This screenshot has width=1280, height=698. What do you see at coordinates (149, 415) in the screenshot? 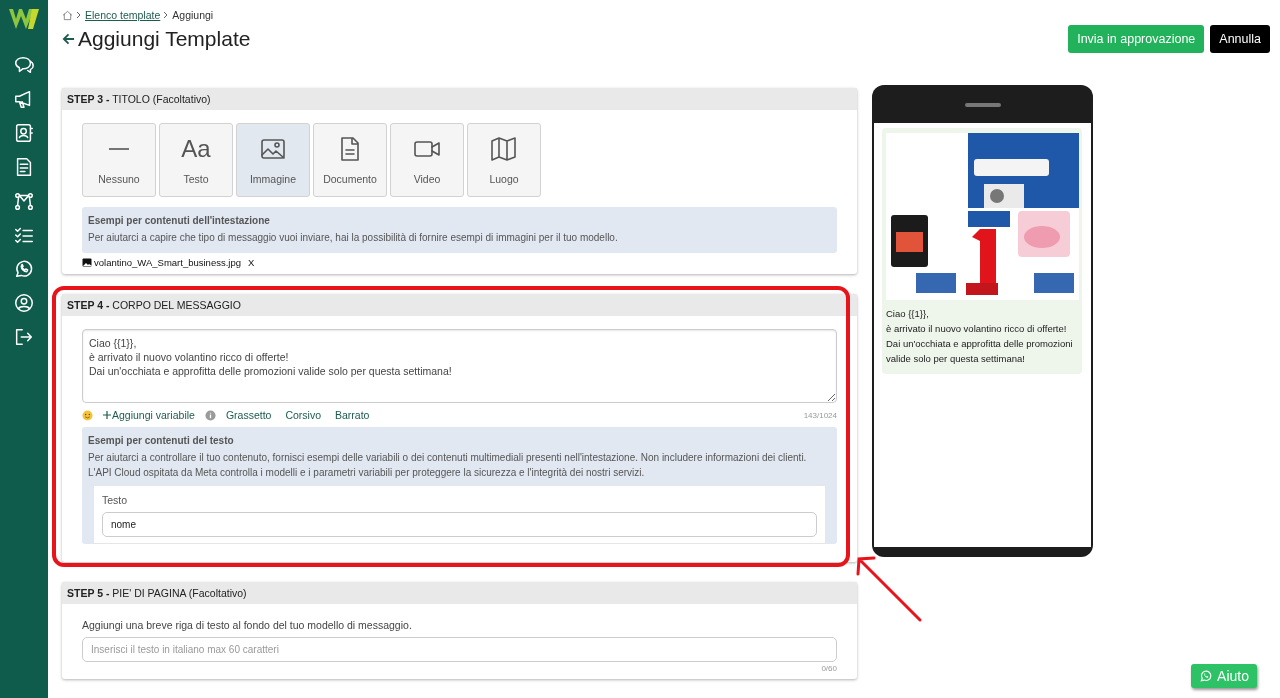
I see `add-variable-button: Aggiungi variabile` at bounding box center [149, 415].